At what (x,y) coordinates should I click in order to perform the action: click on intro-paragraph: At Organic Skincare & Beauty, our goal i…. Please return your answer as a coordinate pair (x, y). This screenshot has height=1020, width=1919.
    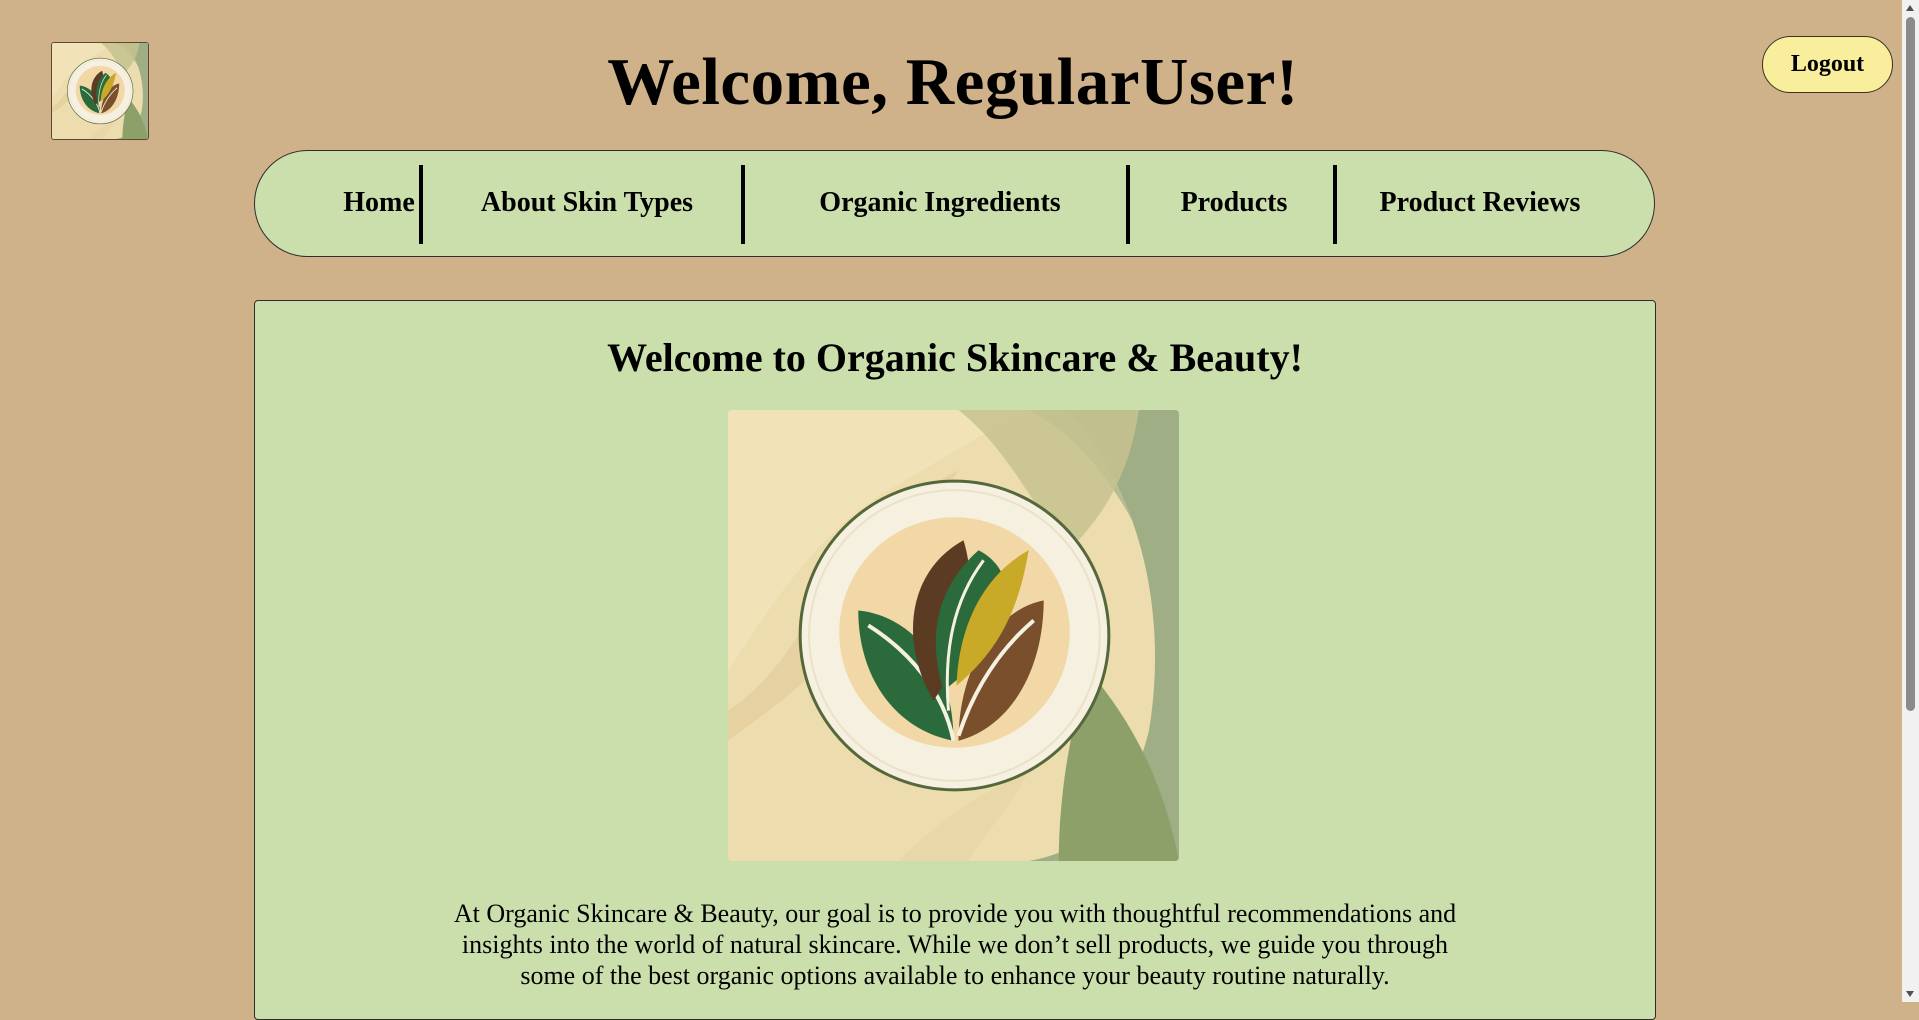
    Looking at the image, I should click on (955, 944).